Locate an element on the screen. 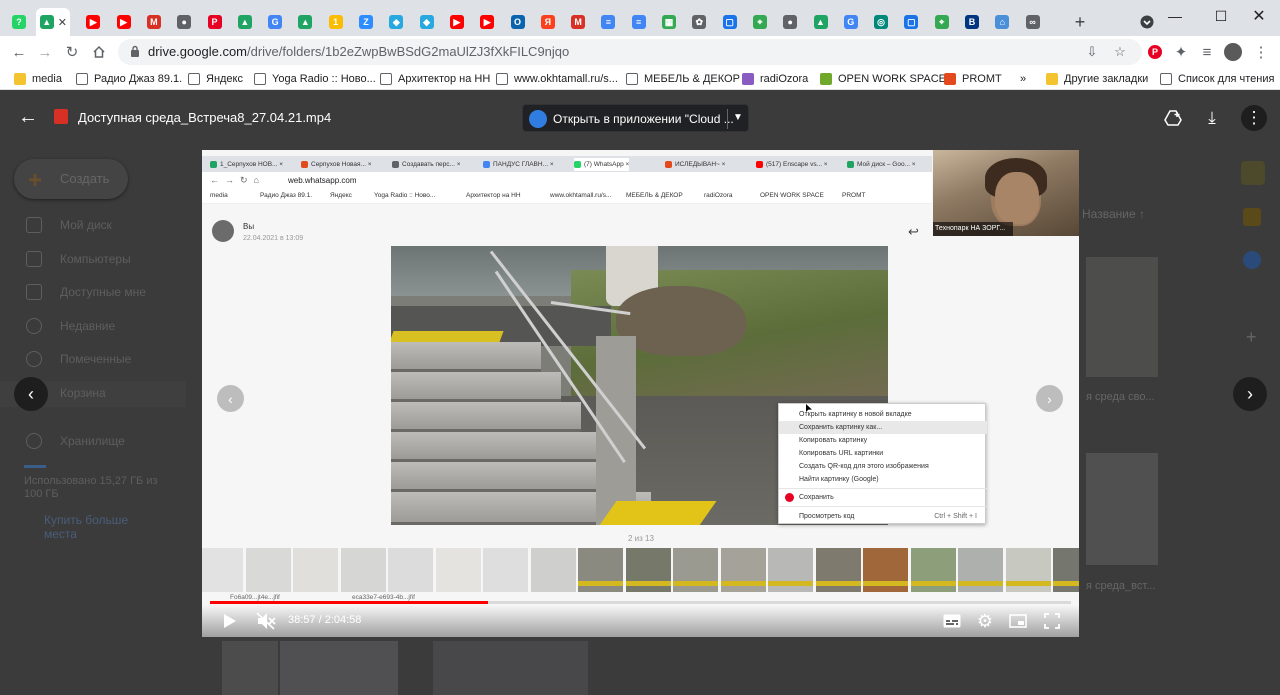 The width and height of the screenshot is (1280, 695). close-window-button: ✕ is located at coordinates (1258, 16).